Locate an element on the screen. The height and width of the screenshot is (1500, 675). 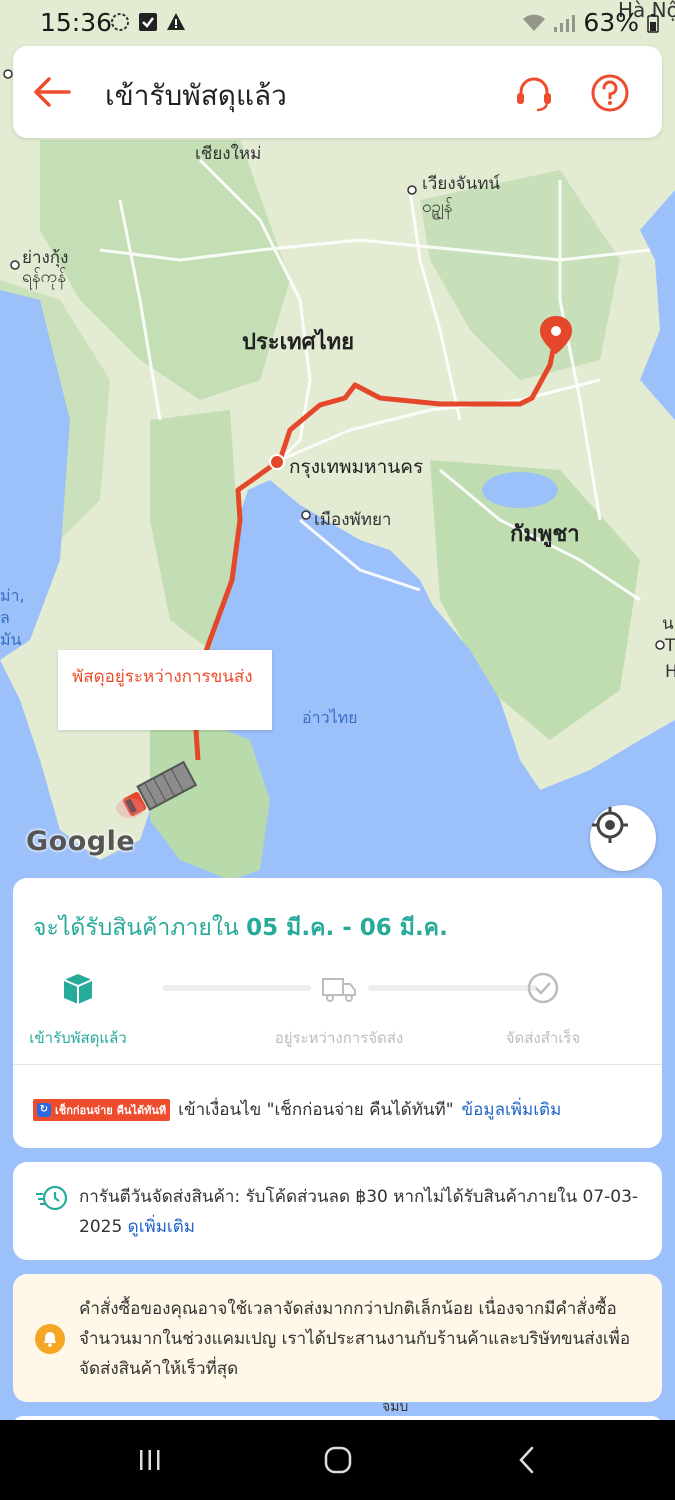
bell-icon is located at coordinates (50, 1339).